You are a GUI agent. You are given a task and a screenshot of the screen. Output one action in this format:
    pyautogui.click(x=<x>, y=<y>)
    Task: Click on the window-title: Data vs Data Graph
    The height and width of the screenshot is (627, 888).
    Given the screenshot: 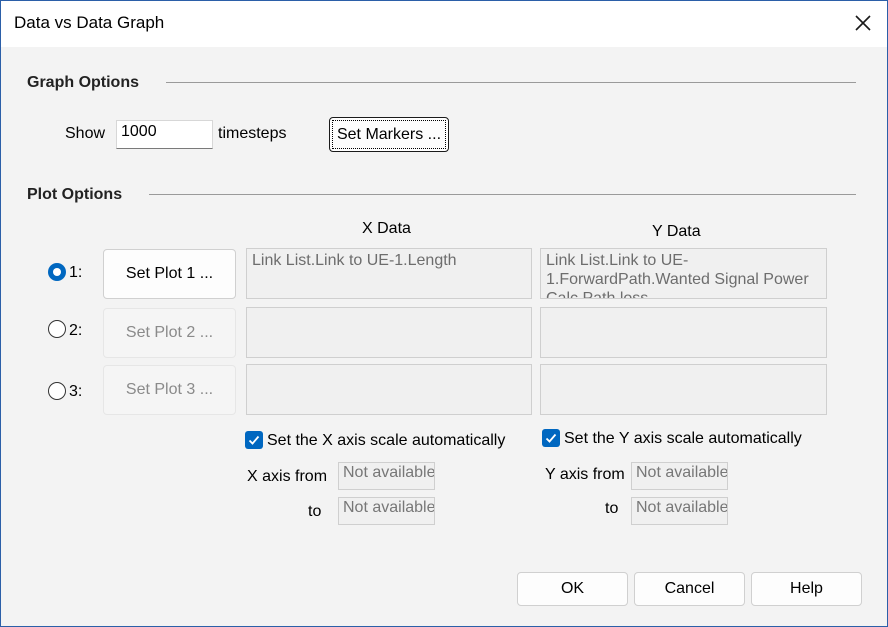 What is the action you would take?
    pyautogui.click(x=89, y=22)
    